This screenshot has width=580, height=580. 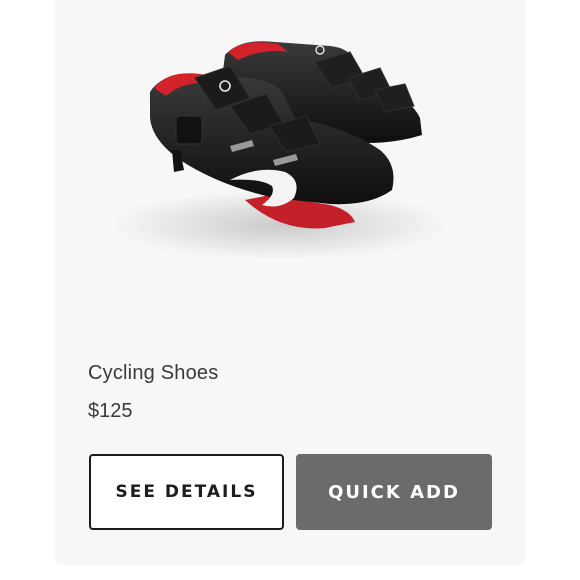 I want to click on quick-add-label: QUICK ADD, so click(x=394, y=492).